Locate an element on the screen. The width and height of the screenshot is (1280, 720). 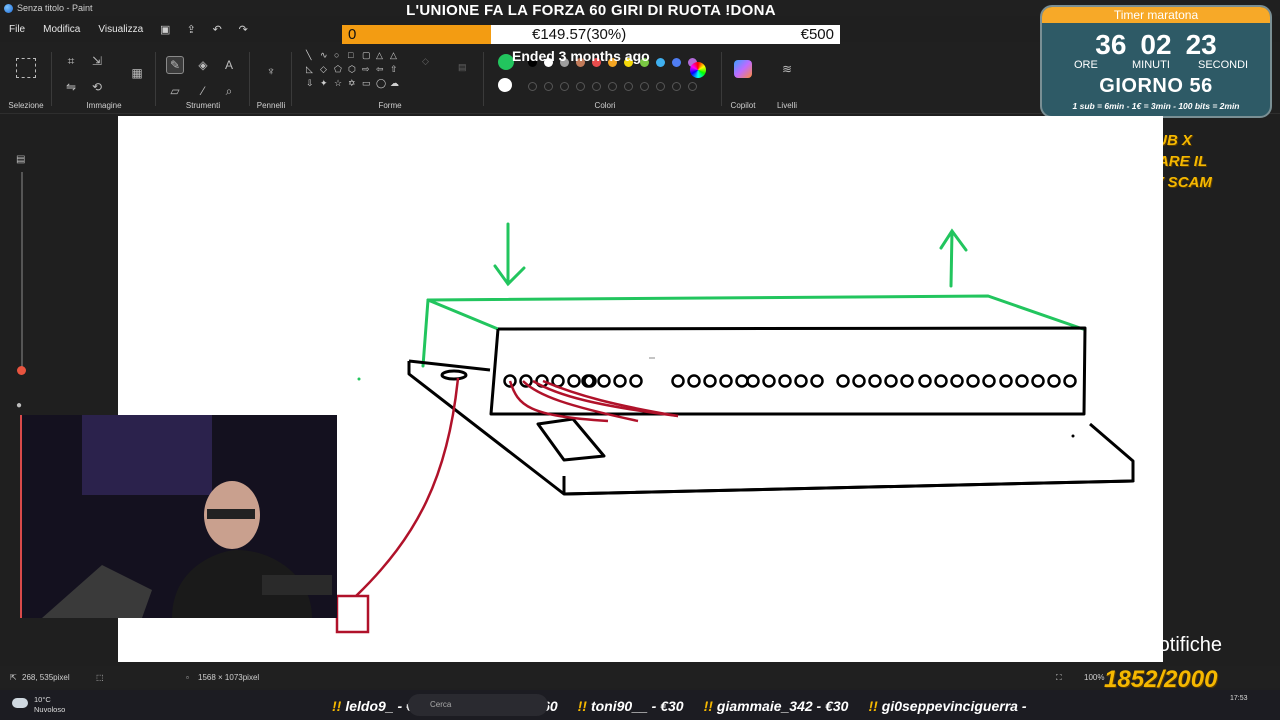
ribbon-divider is located at coordinates (721, 79).